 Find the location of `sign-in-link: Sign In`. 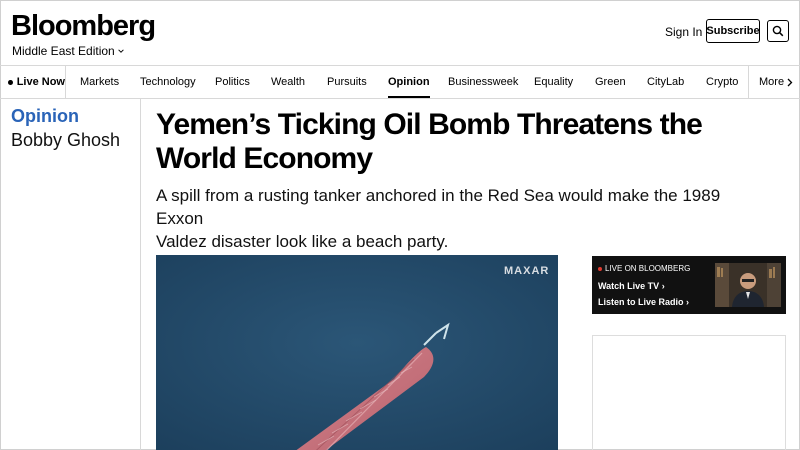

sign-in-link: Sign In is located at coordinates (683, 32).